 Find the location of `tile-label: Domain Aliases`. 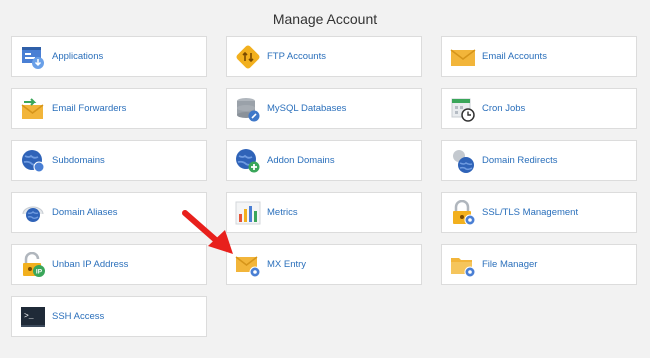

tile-label: Domain Aliases is located at coordinates (85, 212).